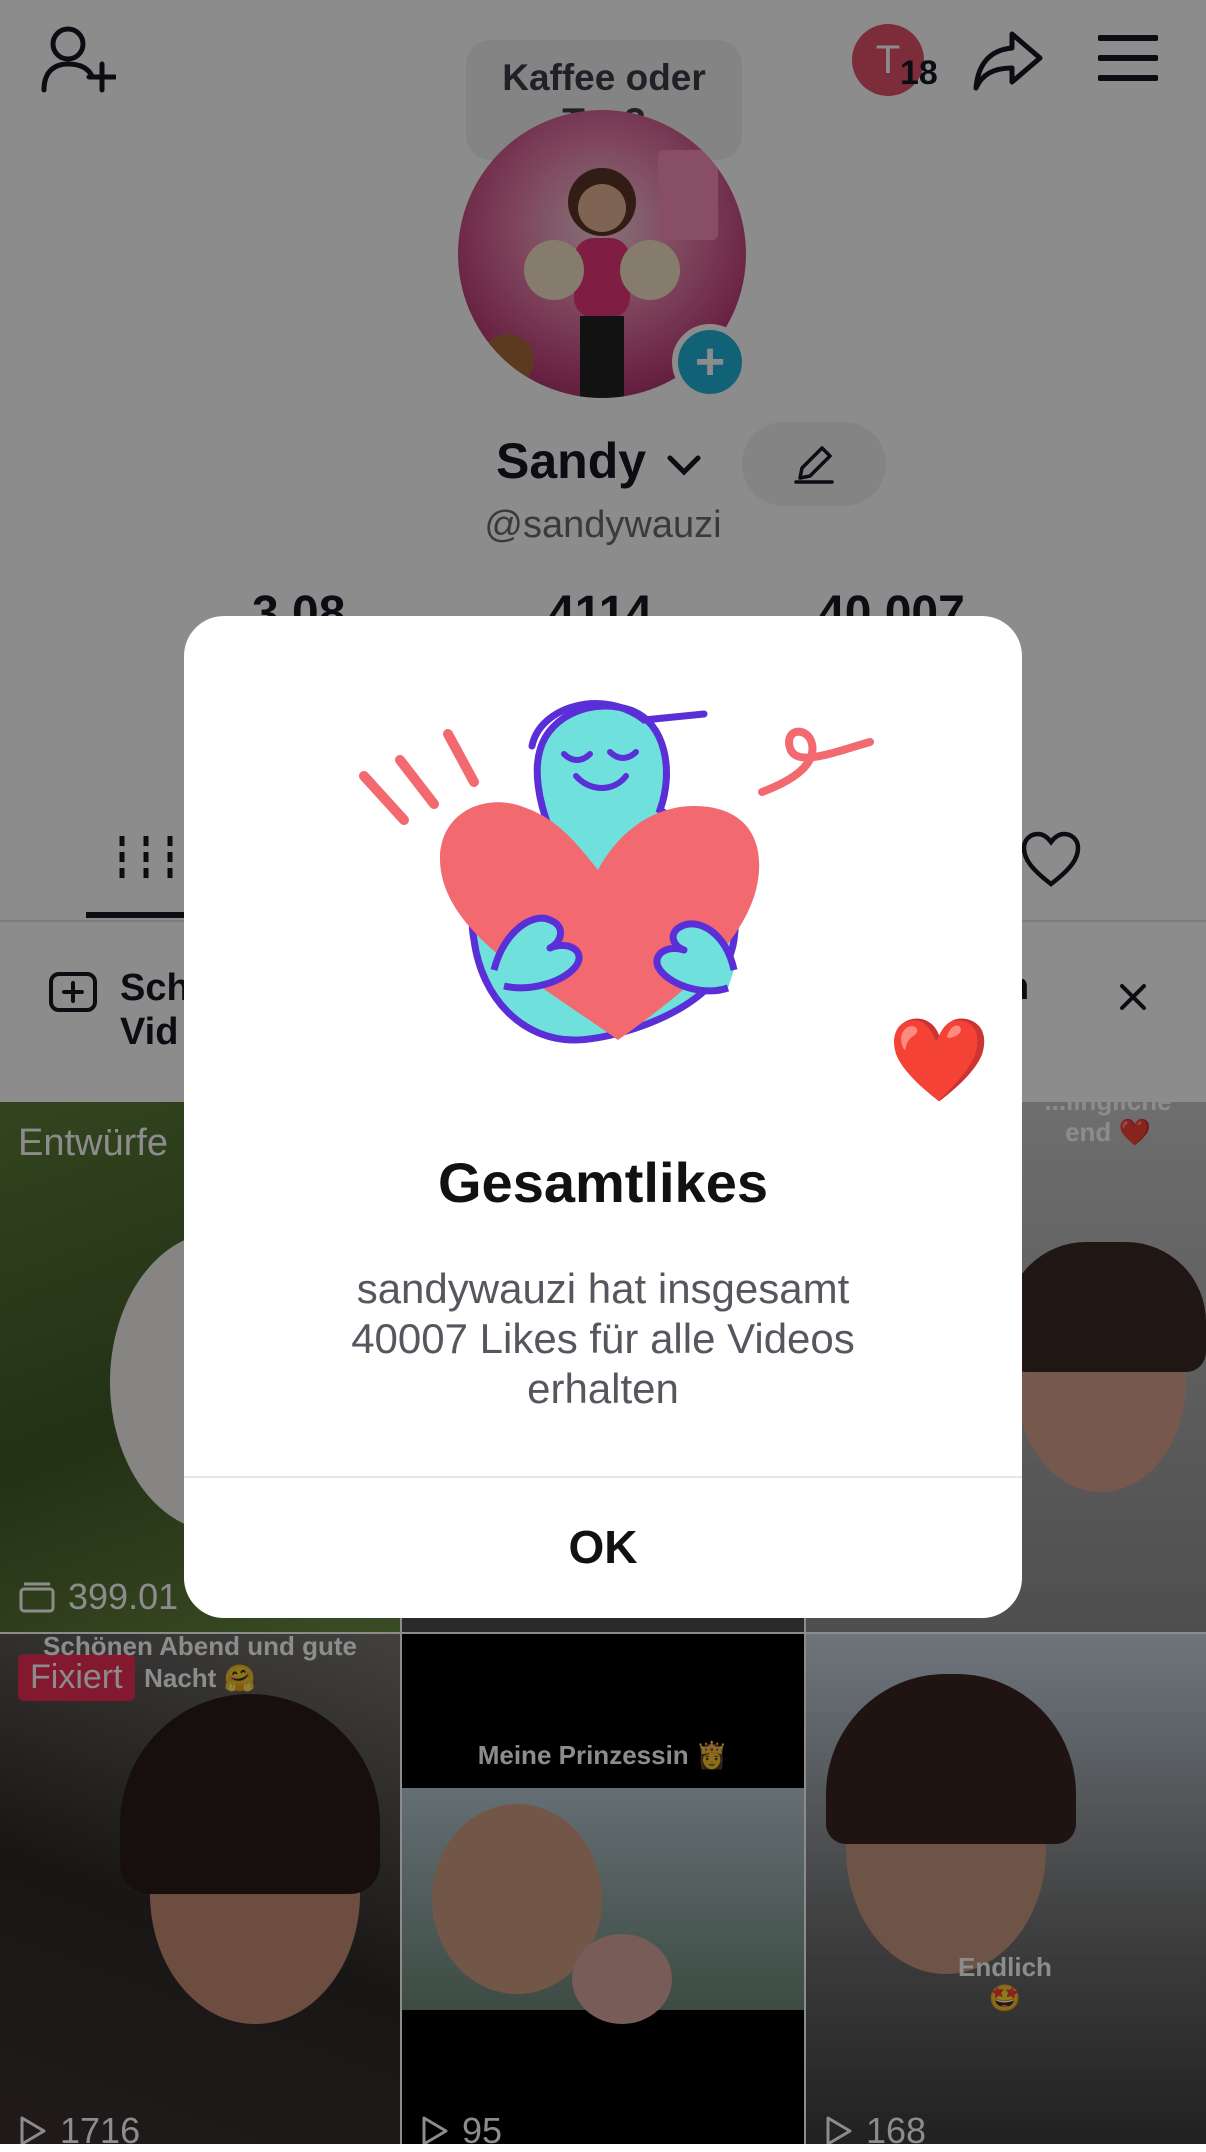 The width and height of the screenshot is (1206, 2152). Describe the element at coordinates (614, 872) in the screenshot. I see `hug-heart-illustration` at that location.